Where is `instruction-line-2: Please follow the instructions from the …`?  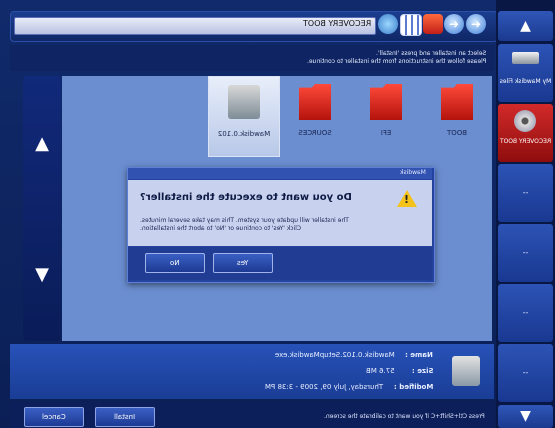
instruction-line-2: Please follow the instructions from the … is located at coordinates (396, 61).